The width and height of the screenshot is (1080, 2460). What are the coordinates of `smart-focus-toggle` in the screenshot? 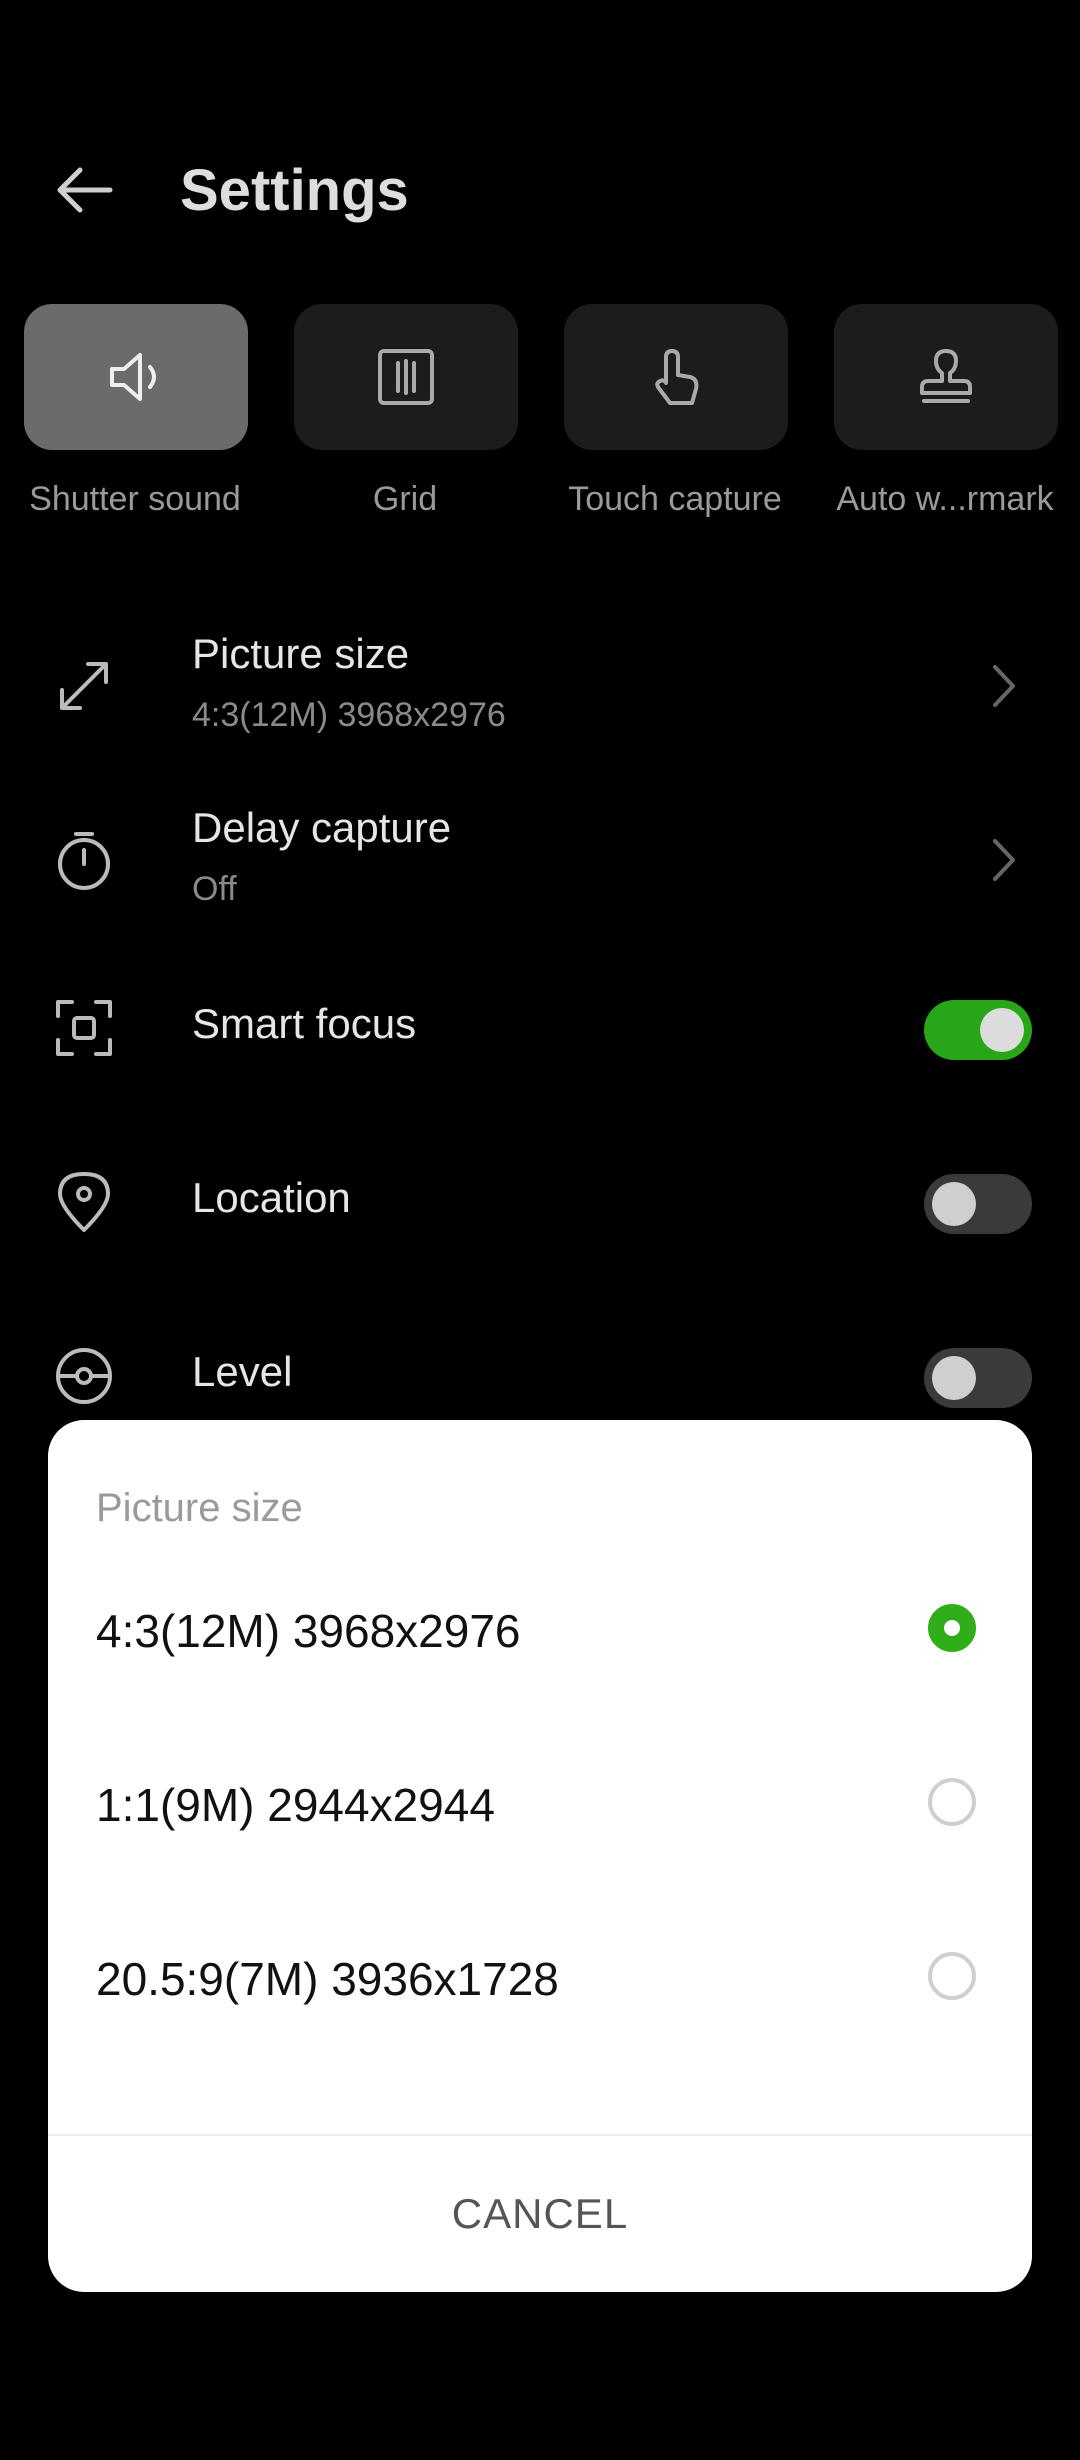 It's located at (978, 1030).